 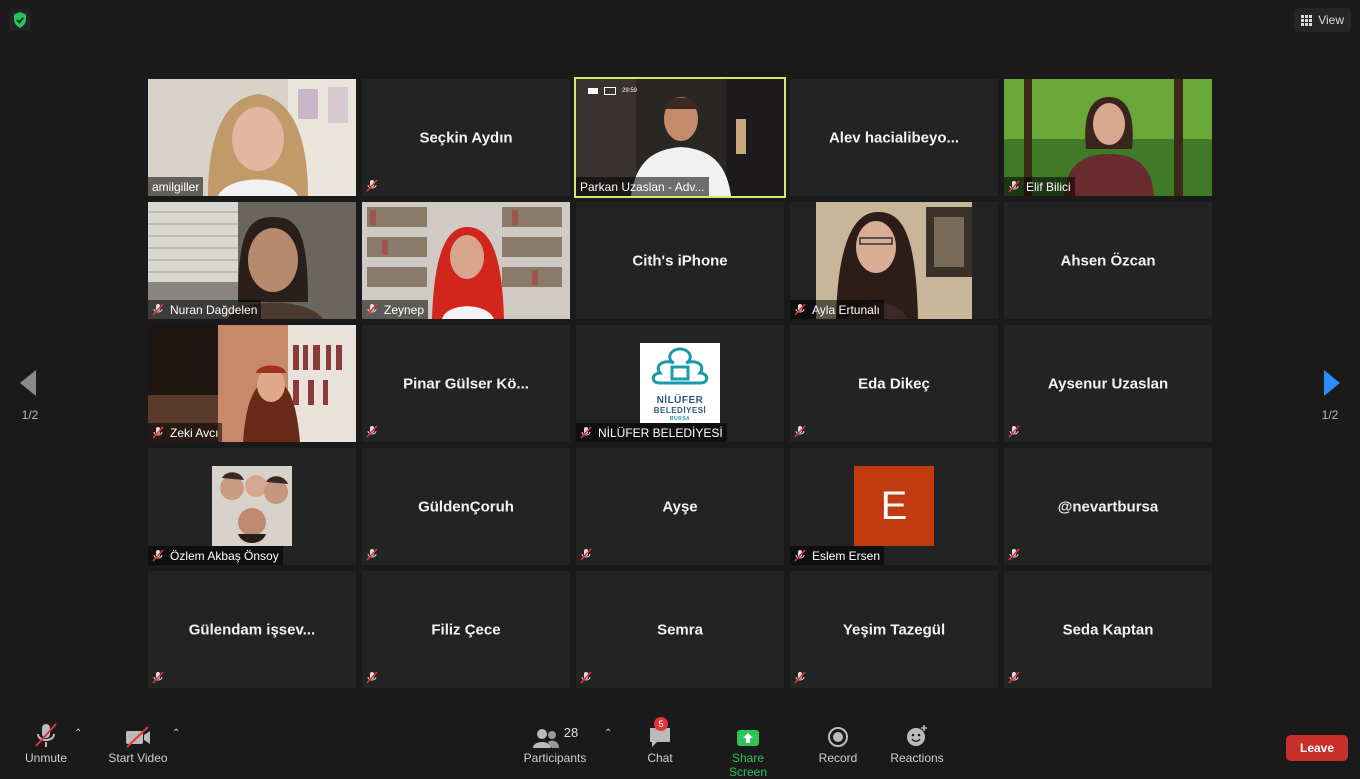 What do you see at coordinates (224, 555) in the screenshot?
I see `participant-name: Özlem Akbaş Önsoy` at bounding box center [224, 555].